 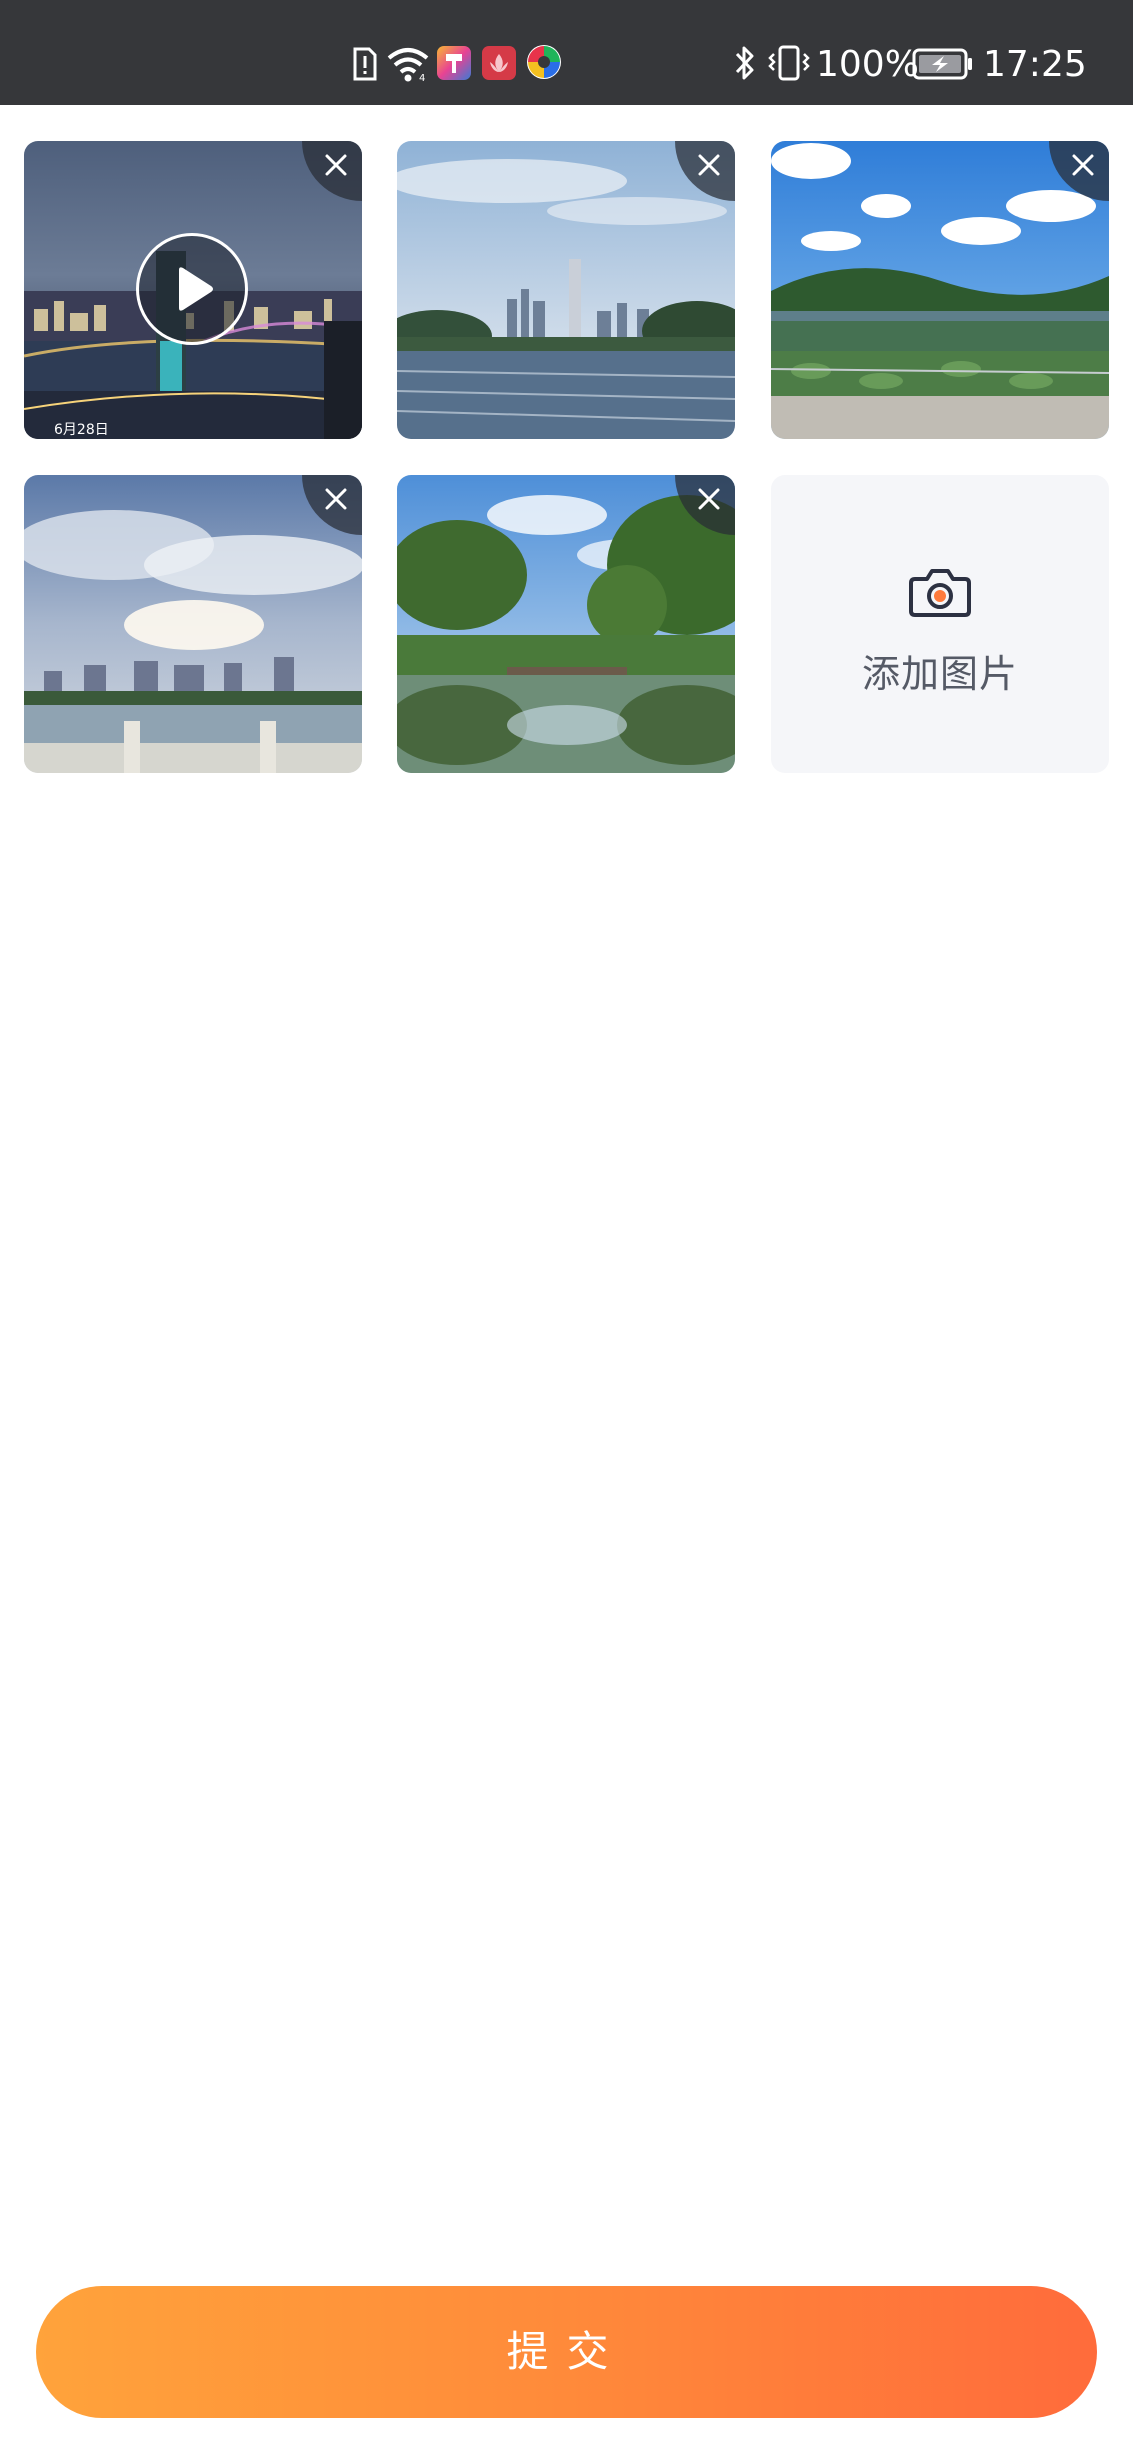 I want to click on skyline-lake-image, so click(x=566, y=290).